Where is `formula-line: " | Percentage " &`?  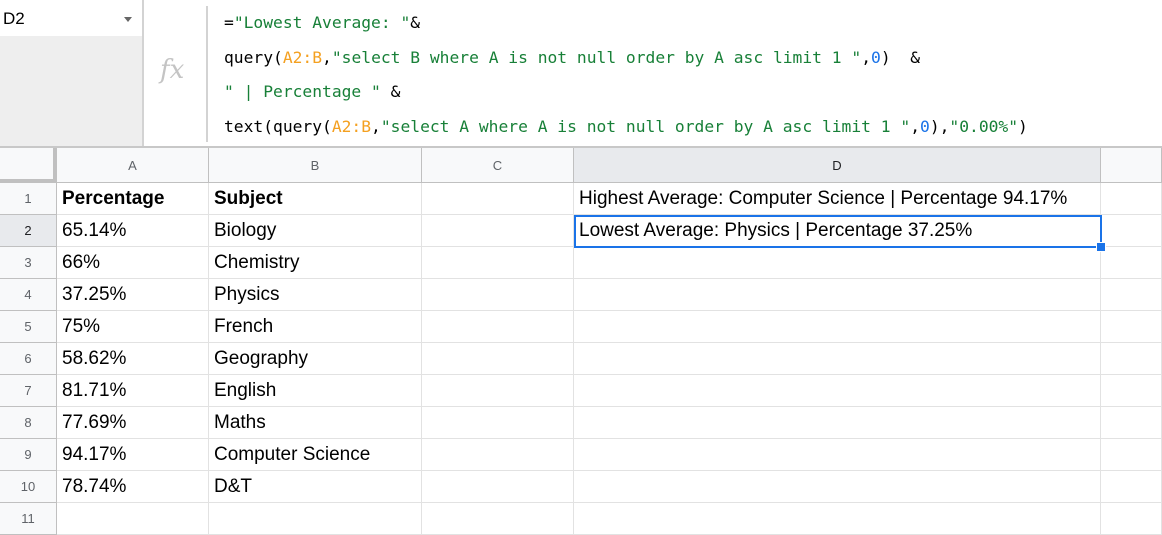 formula-line: " | Percentage " & is located at coordinates (626, 92).